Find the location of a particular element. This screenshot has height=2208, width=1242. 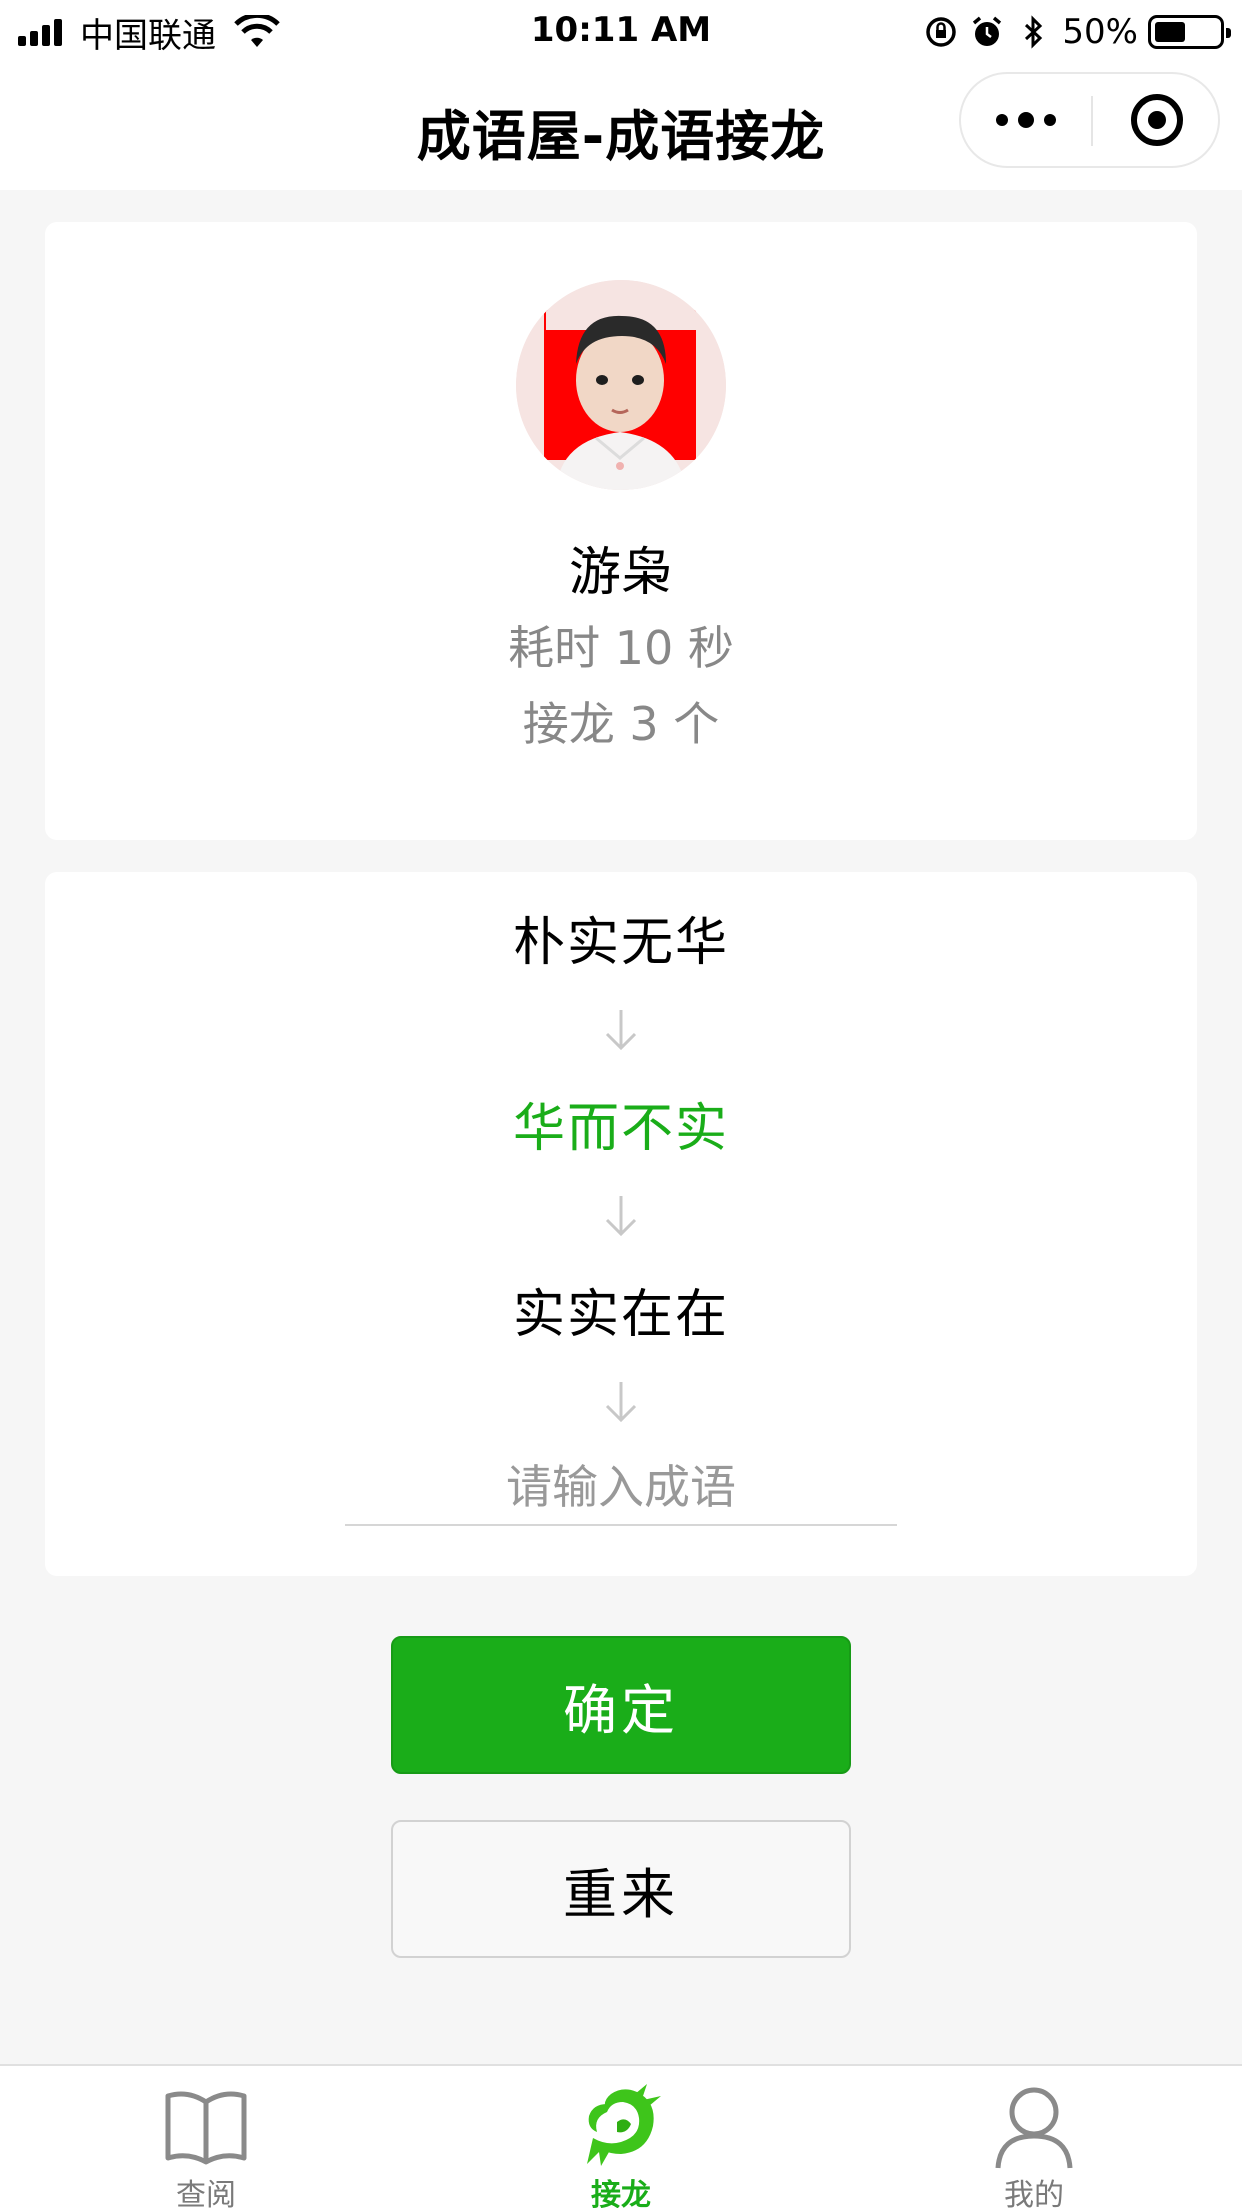

tab-mine: 我的 is located at coordinates (1034, 2137).